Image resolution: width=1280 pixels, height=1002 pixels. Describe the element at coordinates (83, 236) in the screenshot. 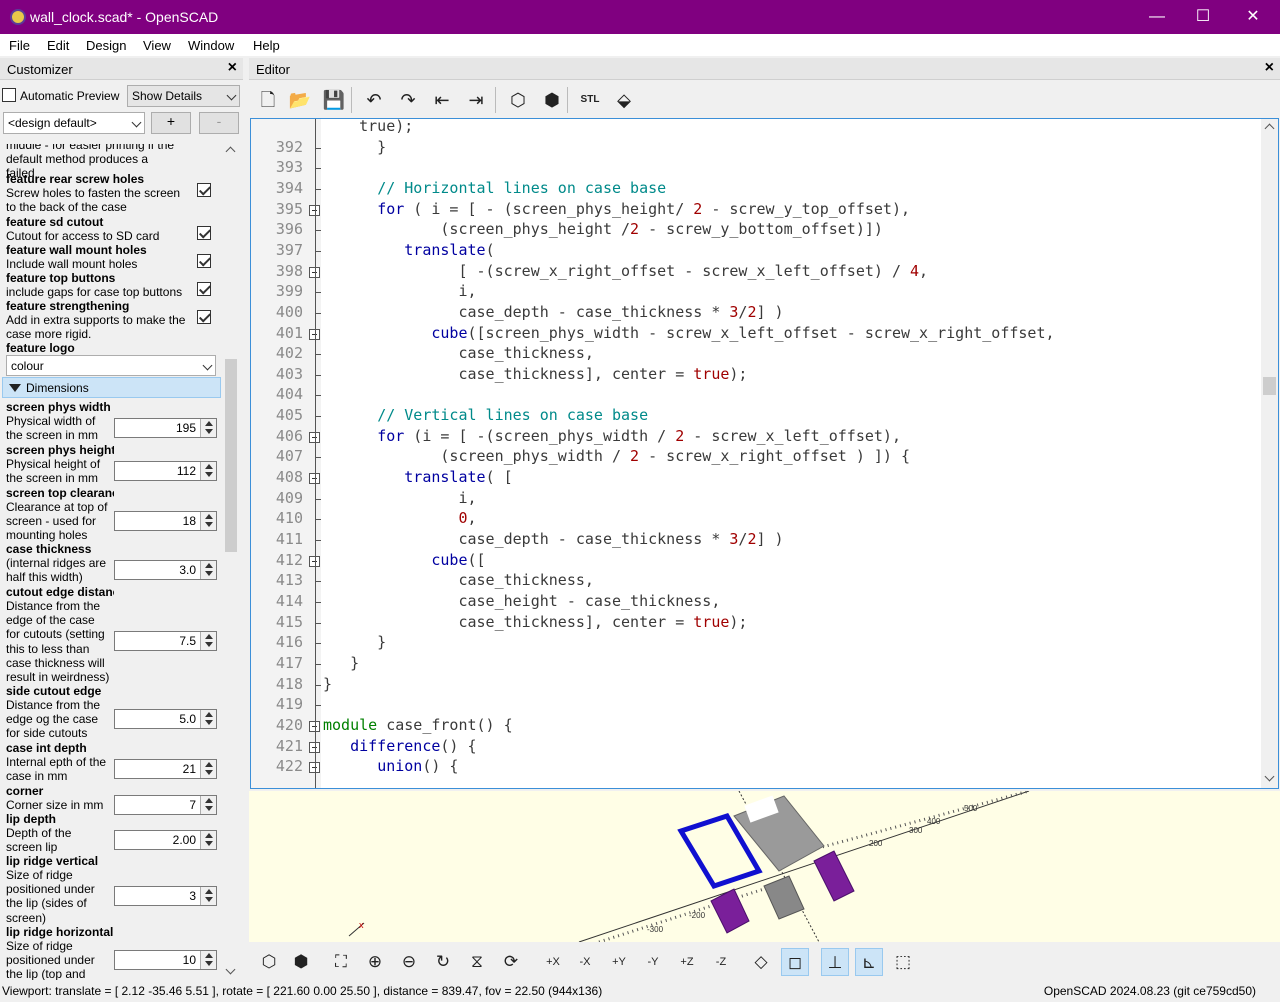

I see `param-desc: Cutout for access to SD card` at that location.